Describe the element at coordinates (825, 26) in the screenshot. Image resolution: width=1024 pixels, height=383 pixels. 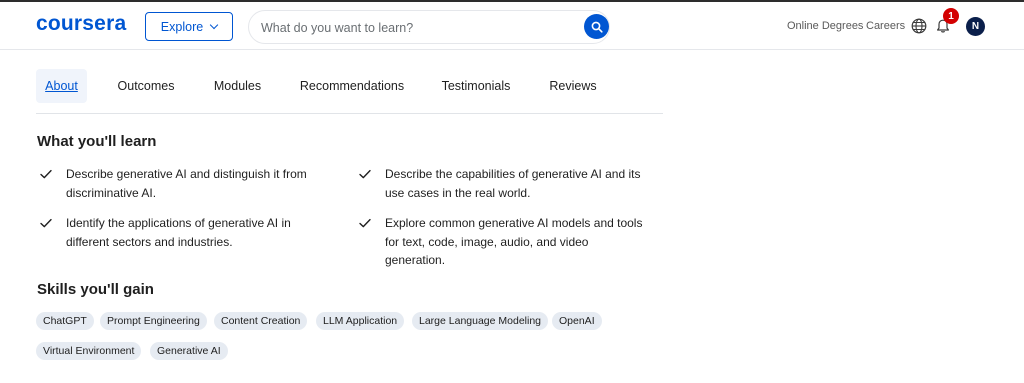
I see `online-degrees-link: Online Degrees` at that location.